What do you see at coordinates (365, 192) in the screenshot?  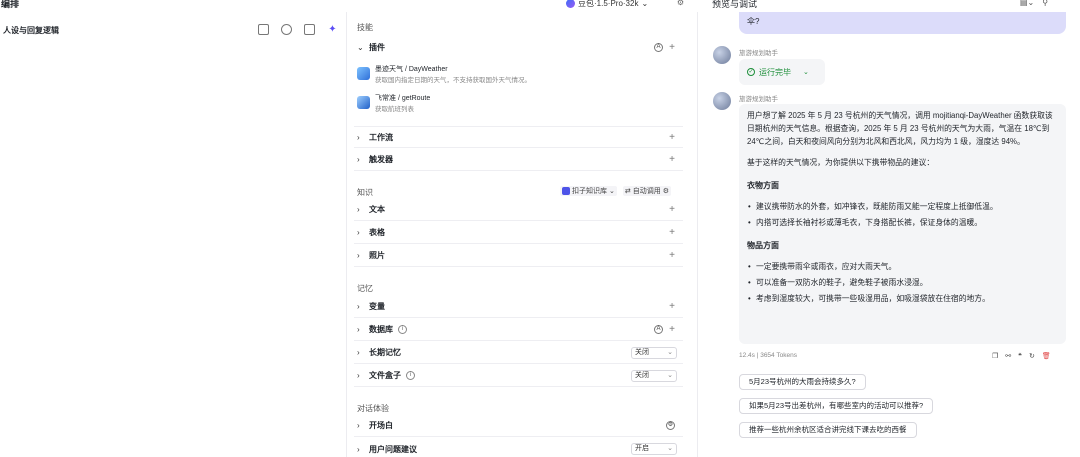 I see `knowledge-section-title: 知识` at bounding box center [365, 192].